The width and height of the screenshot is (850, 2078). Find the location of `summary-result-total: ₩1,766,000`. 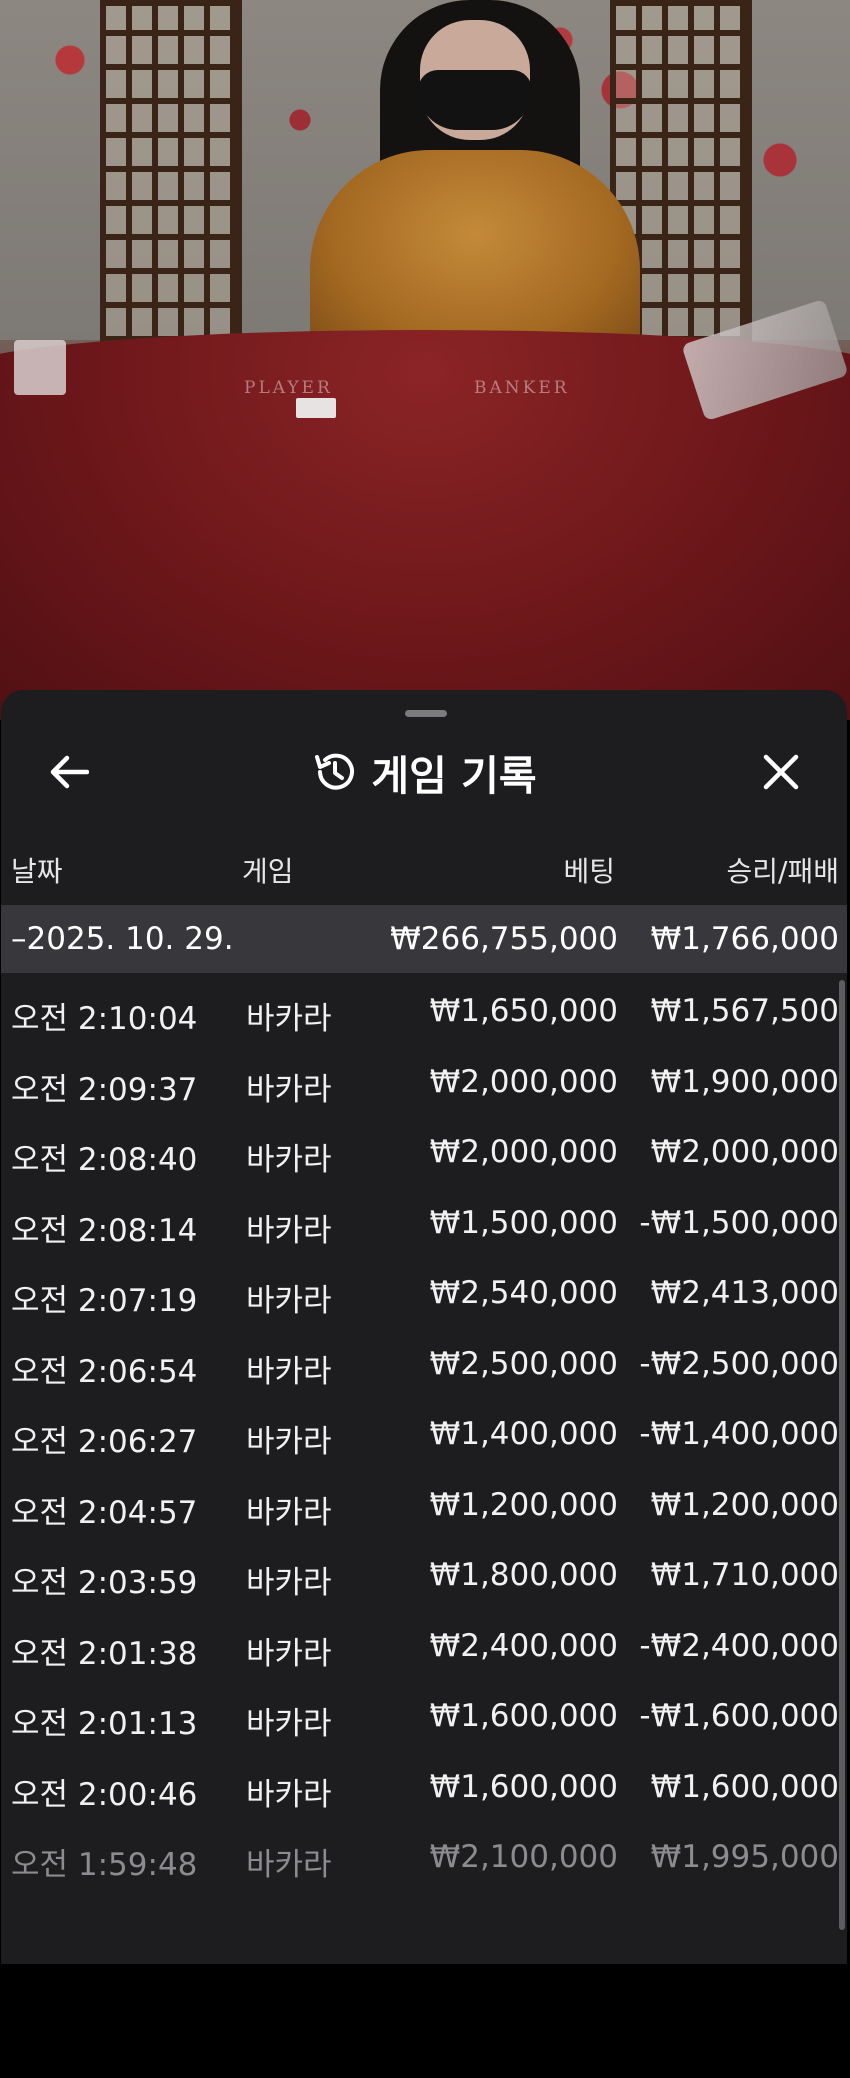

summary-result-total: ₩1,766,000 is located at coordinates (744, 939).